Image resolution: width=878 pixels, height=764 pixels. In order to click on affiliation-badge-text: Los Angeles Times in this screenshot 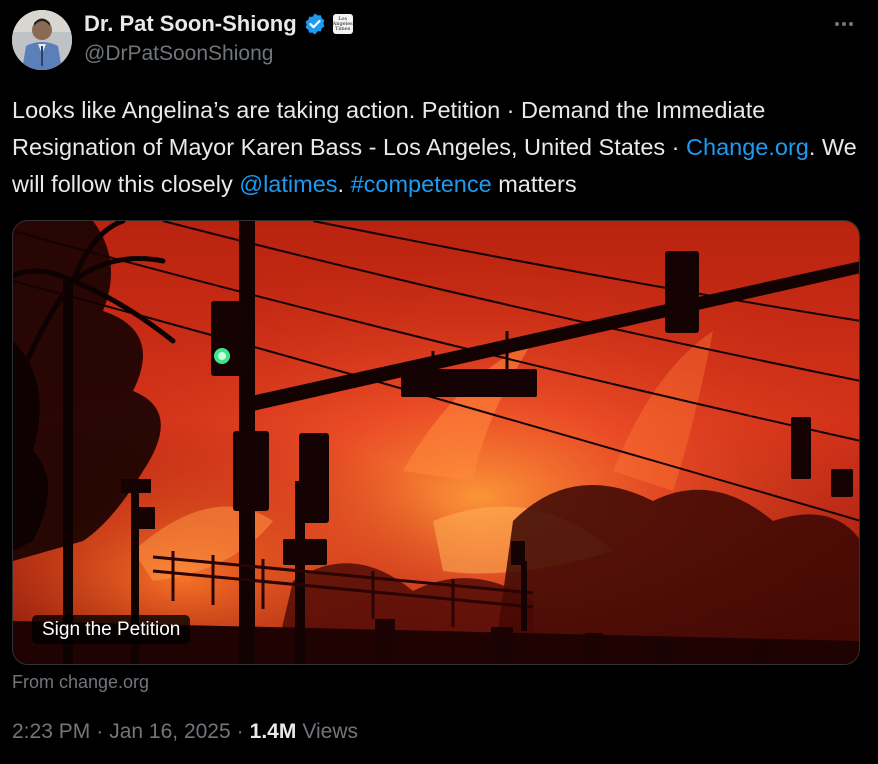, I will do `click(342, 23)`.